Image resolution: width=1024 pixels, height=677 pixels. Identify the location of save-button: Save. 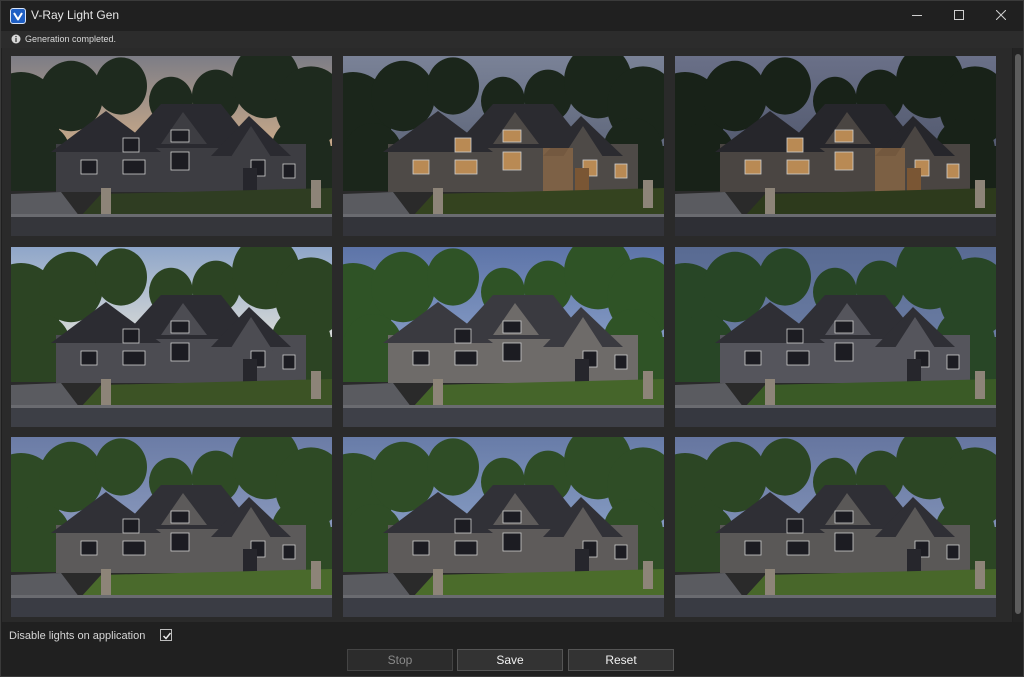
(510, 660).